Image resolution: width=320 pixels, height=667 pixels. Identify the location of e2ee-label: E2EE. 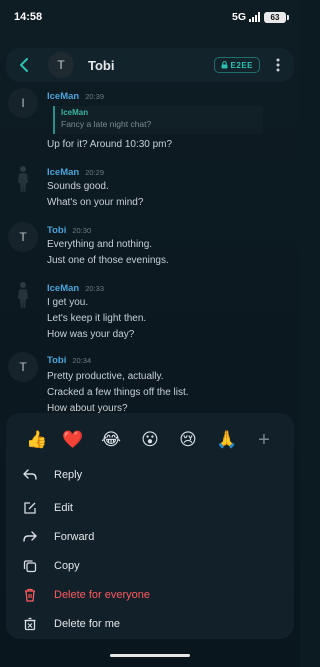
(241, 65).